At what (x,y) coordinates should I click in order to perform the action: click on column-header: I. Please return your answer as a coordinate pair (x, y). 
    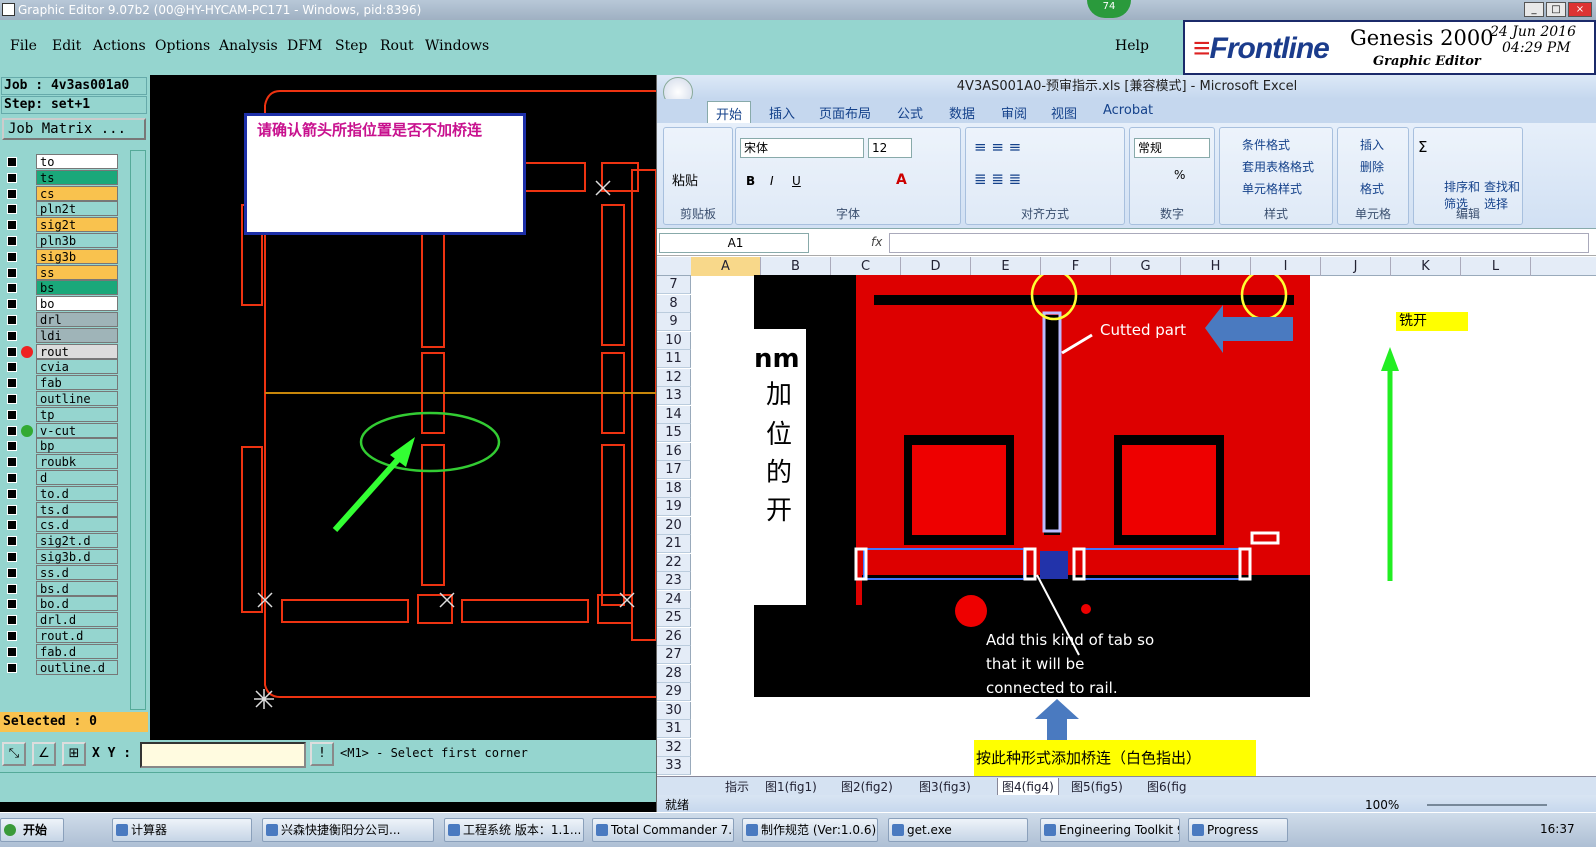
    Looking at the image, I should click on (1286, 266).